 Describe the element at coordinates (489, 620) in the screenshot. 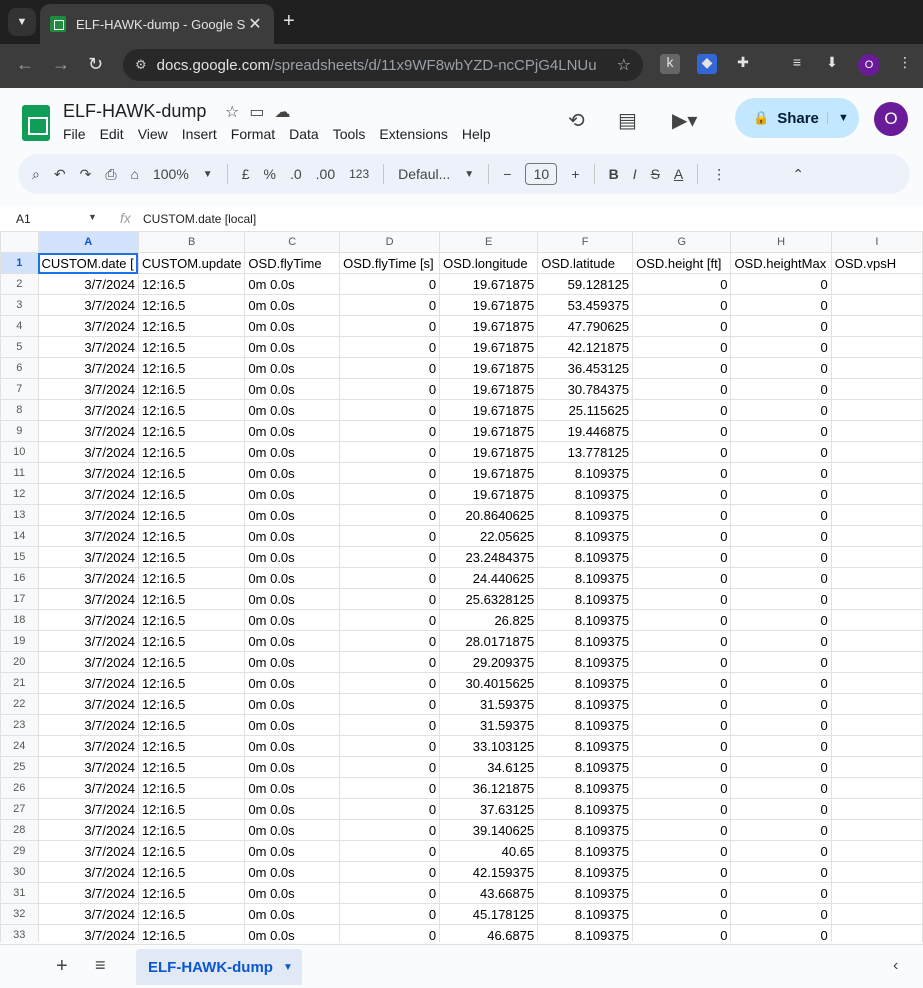

I see `cell: 26.825` at that location.